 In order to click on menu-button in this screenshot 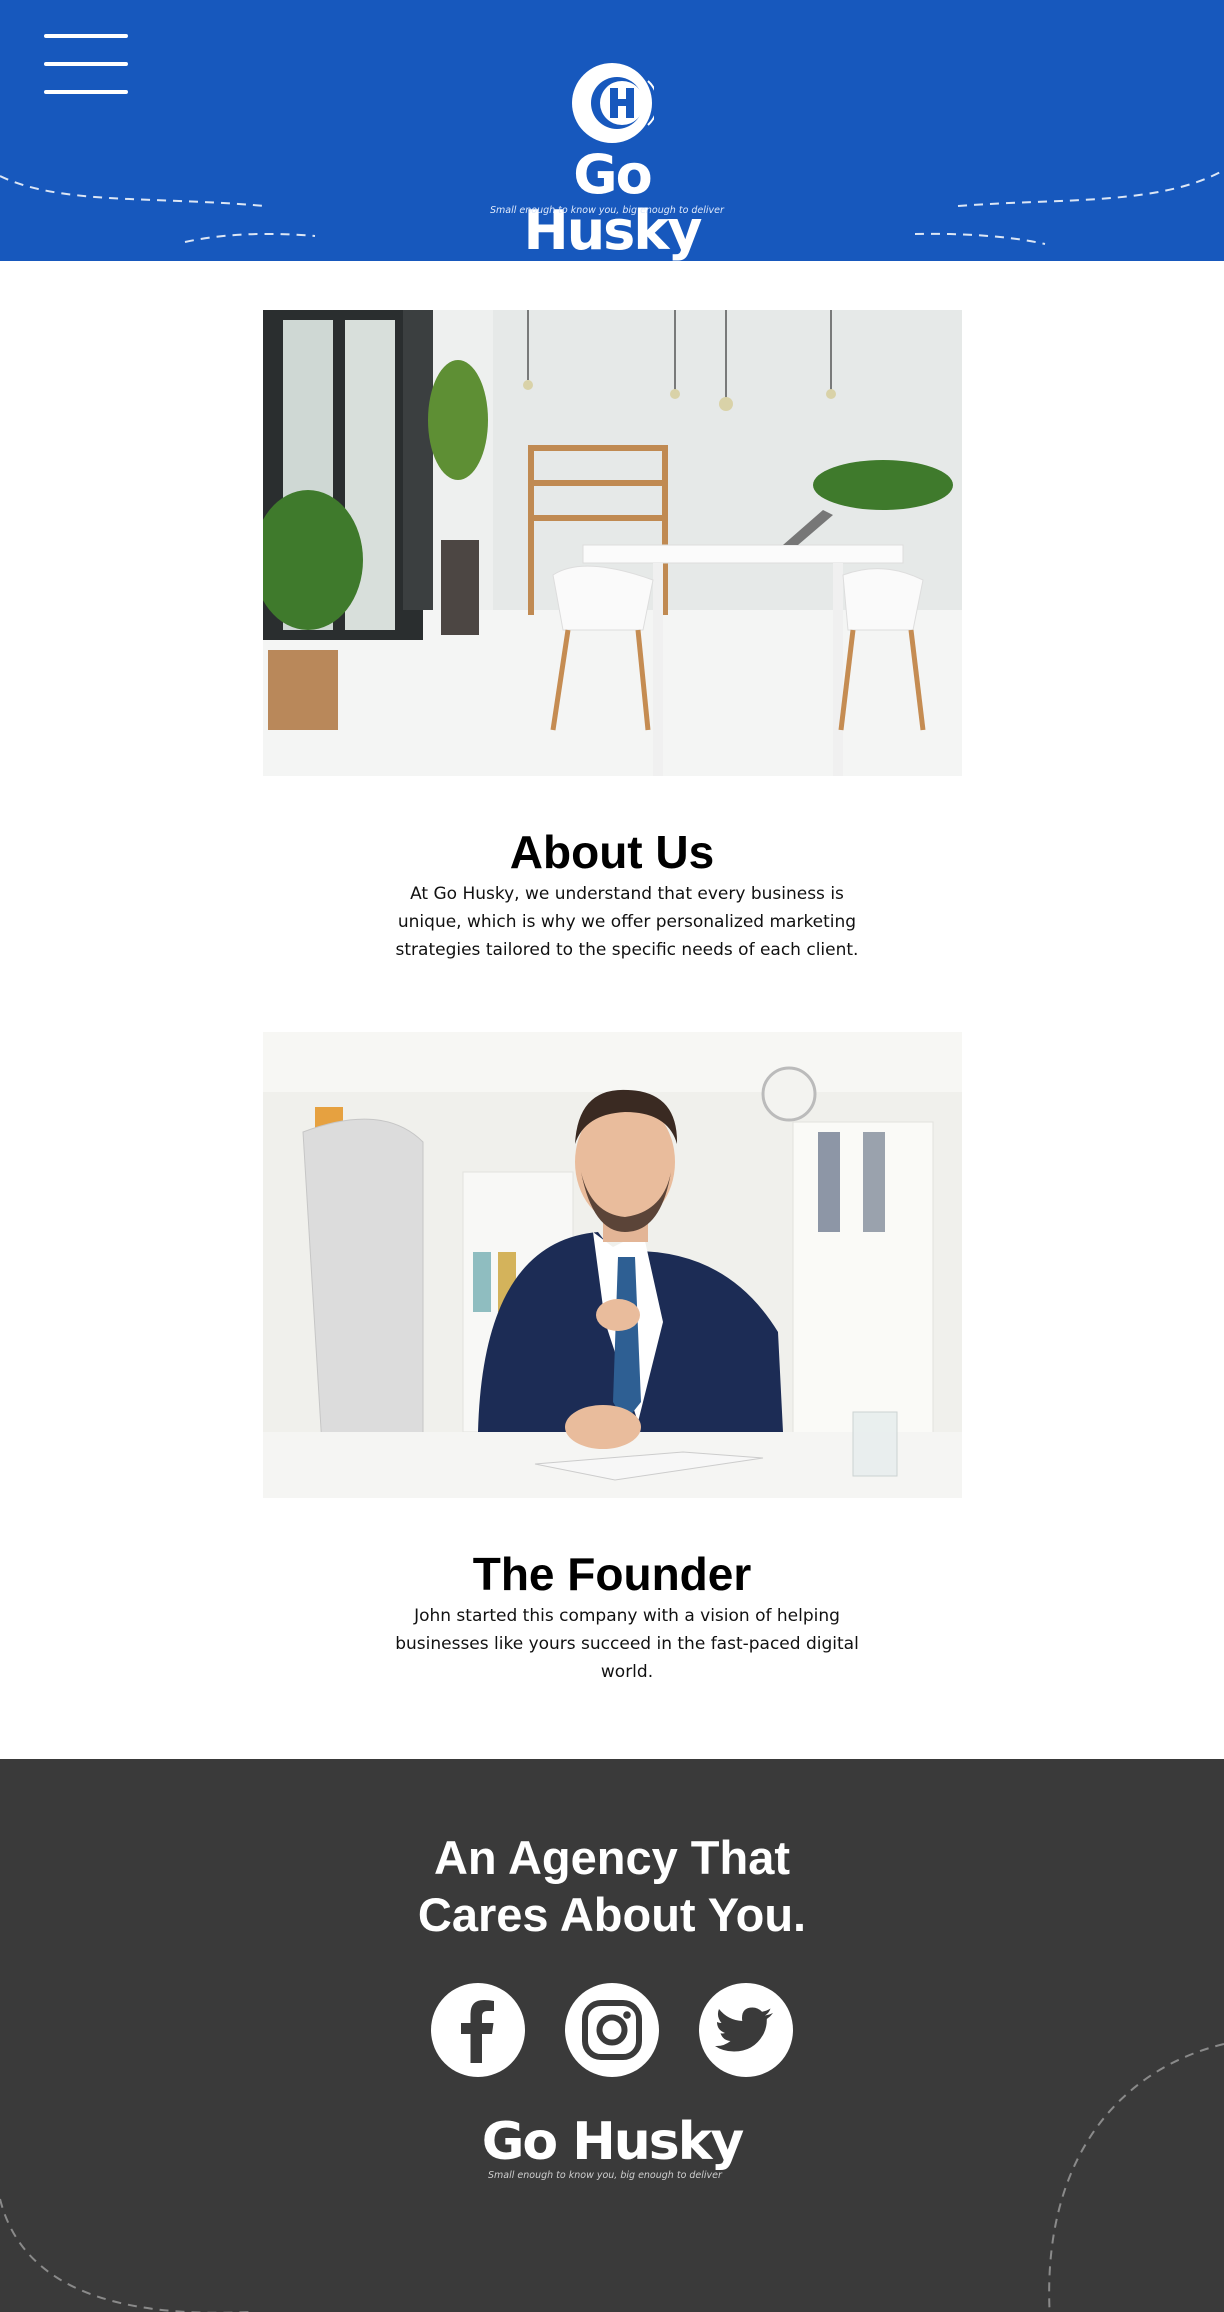, I will do `click(86, 65)`.